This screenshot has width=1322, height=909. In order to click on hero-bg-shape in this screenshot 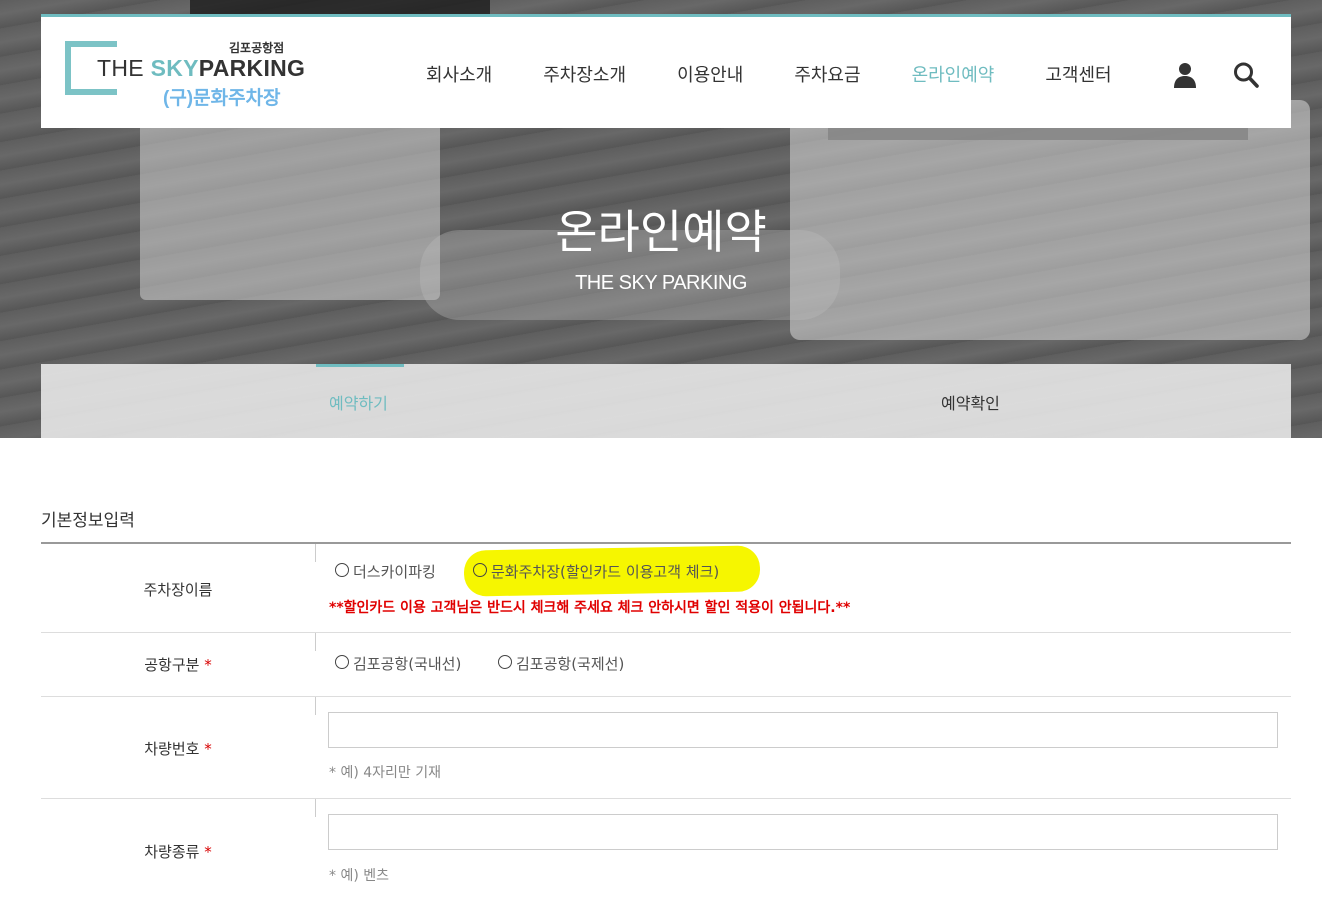, I will do `click(340, 7)`.